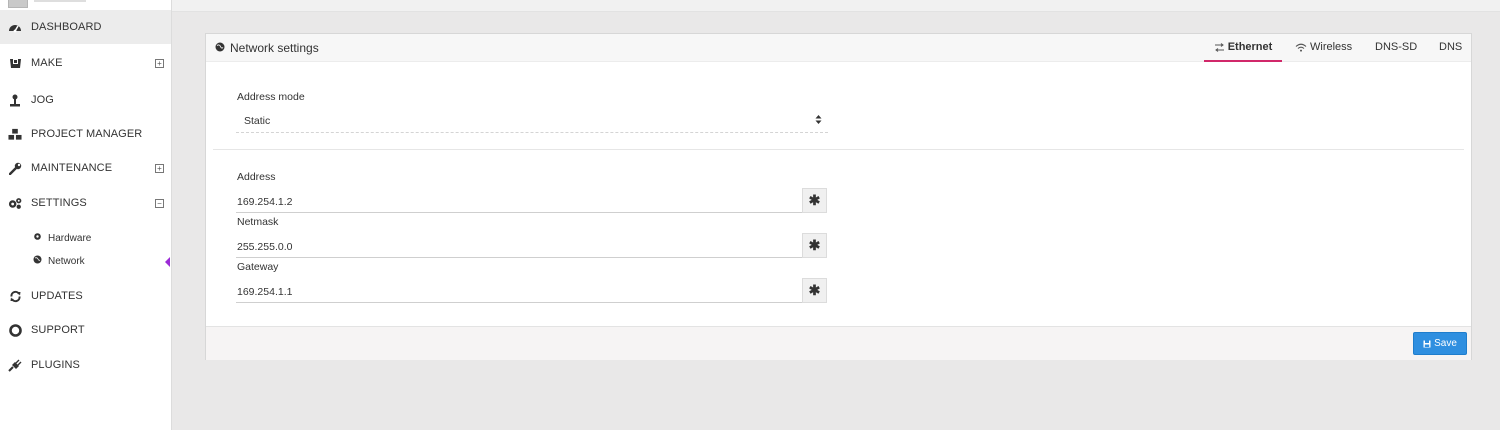 This screenshot has width=1500, height=430. I want to click on gateway-required-button: ✱, so click(814, 290).